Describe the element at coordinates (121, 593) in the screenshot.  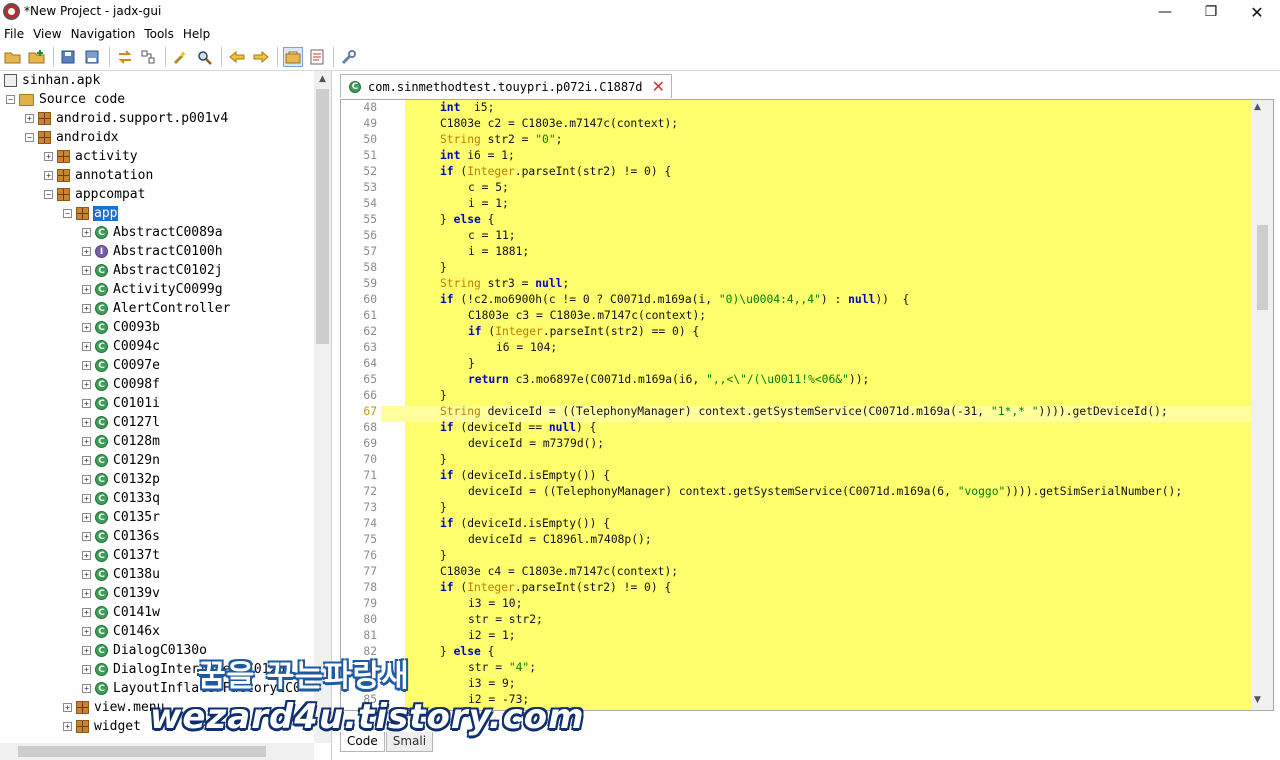
I see `tree-class-item: + C C0139v` at that location.